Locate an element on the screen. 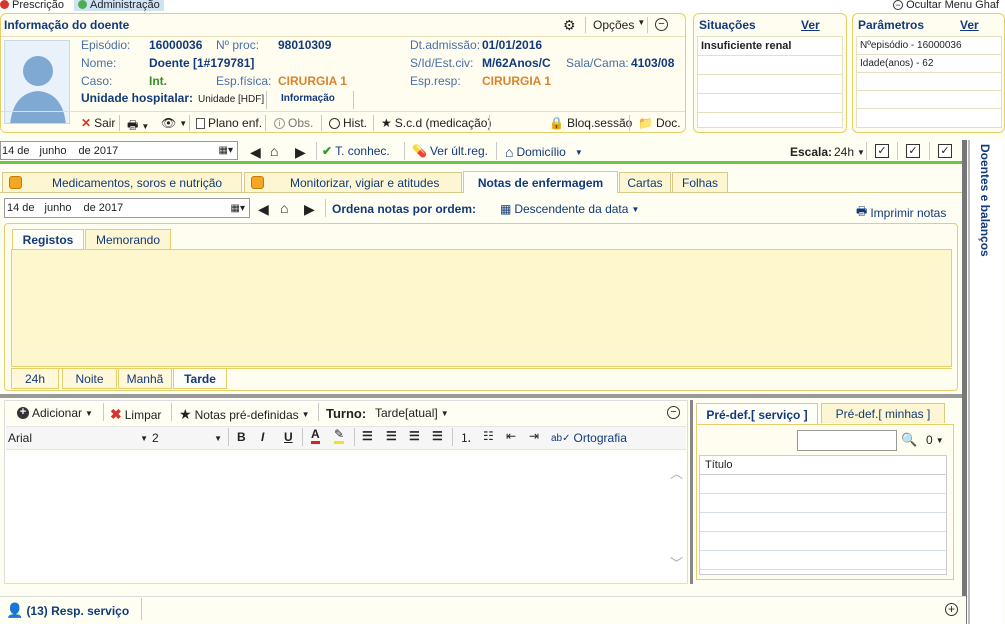 The width and height of the screenshot is (1005, 624). numbered-list-button: ⒈ is located at coordinates (466, 437).